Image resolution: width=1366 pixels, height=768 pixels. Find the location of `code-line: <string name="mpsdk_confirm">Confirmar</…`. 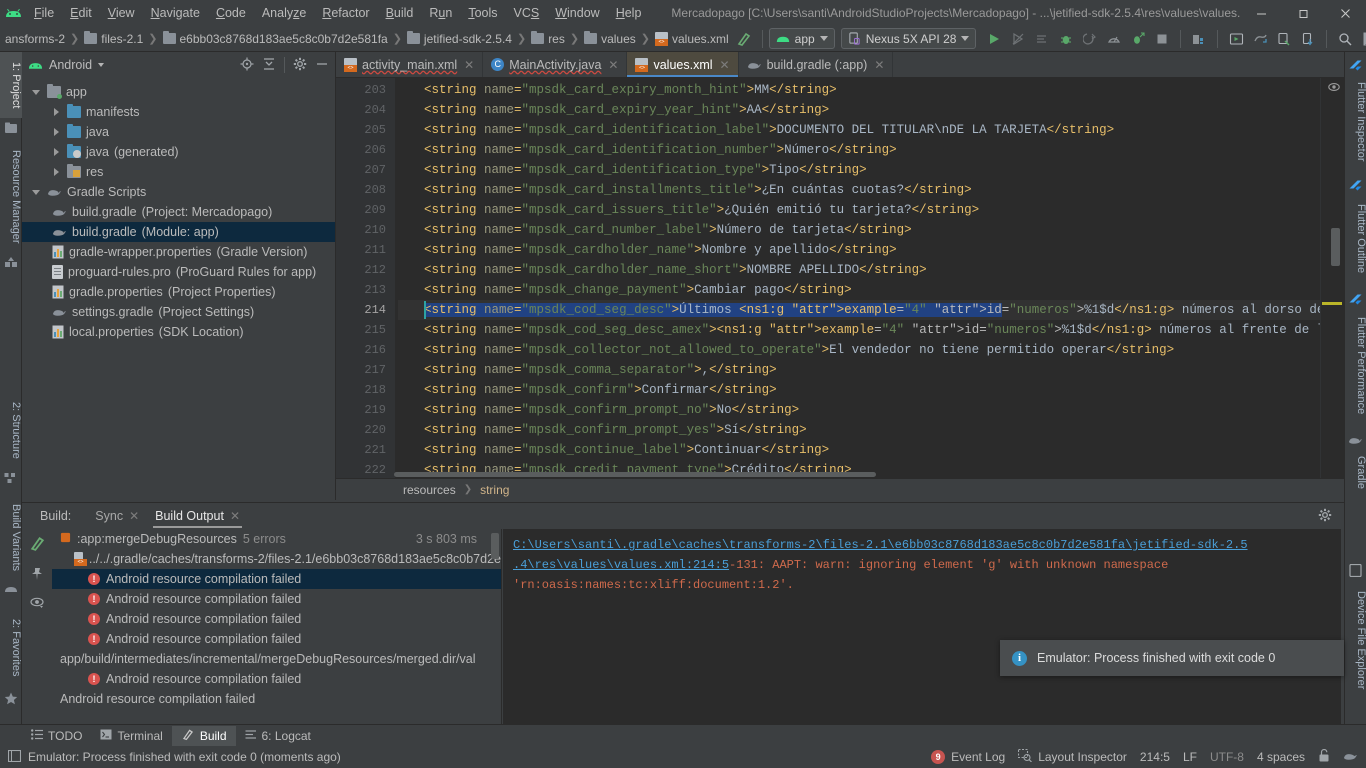

code-line: <string name="mpsdk_confirm">Confirmar</… is located at coordinates (859, 390).